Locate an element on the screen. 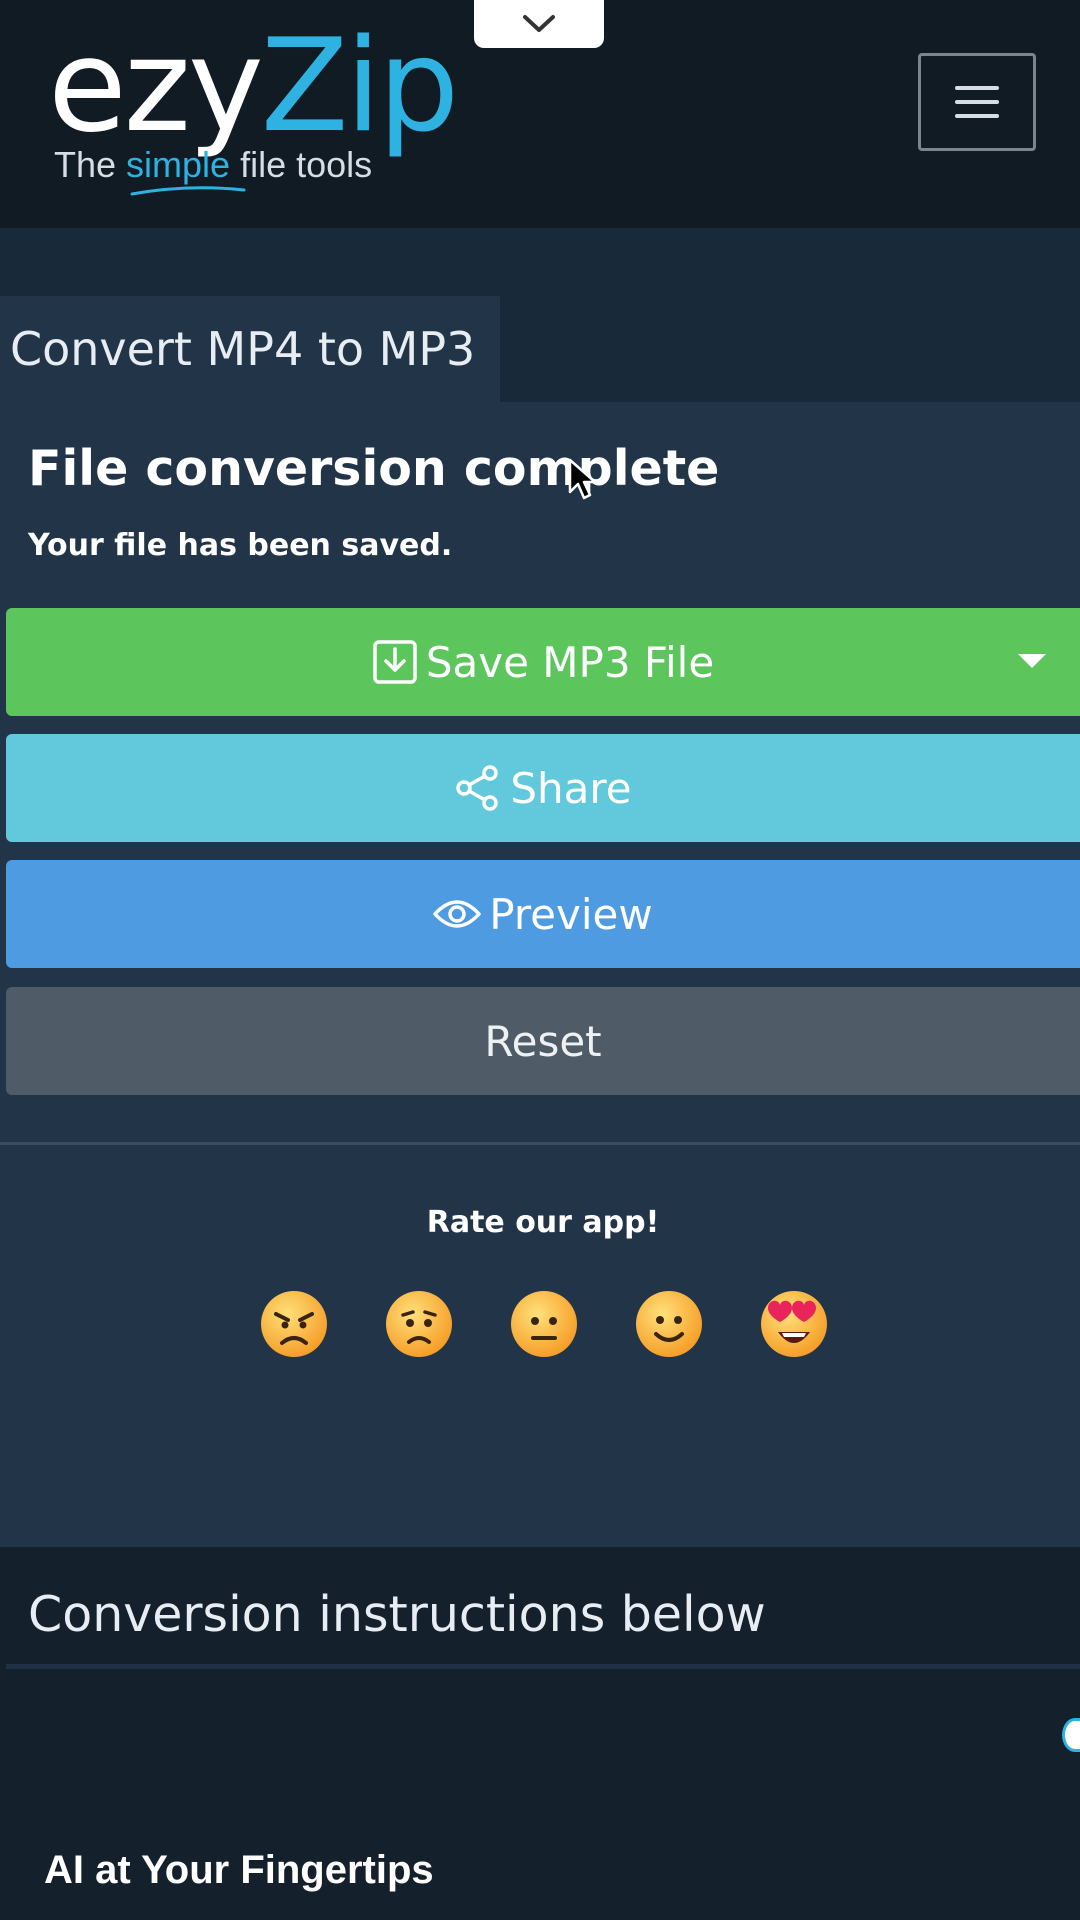 The width and height of the screenshot is (1080, 1920). save-options-caret-icon is located at coordinates (1032, 662).